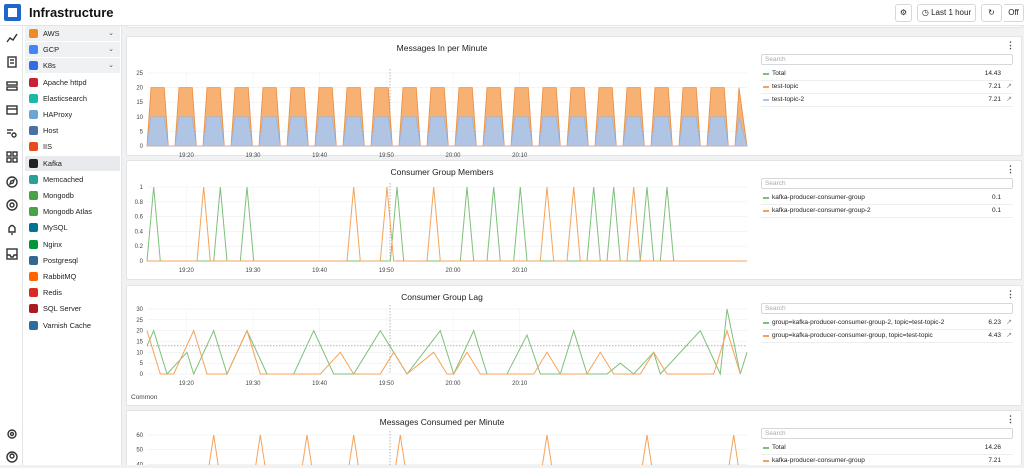 The width and height of the screenshot is (1024, 468). What do you see at coordinates (33, 66) in the screenshot?
I see `k8s-icon` at bounding box center [33, 66].